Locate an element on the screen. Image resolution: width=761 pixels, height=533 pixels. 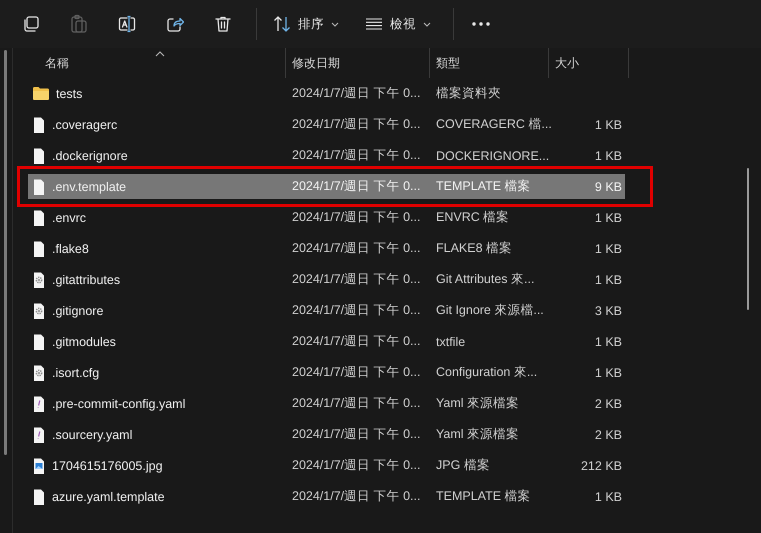
file-row: azure.yaml.template 2024/1/7/週日 下午 0... TEMPLATE 檔案 1 KB is located at coordinates (326, 496).